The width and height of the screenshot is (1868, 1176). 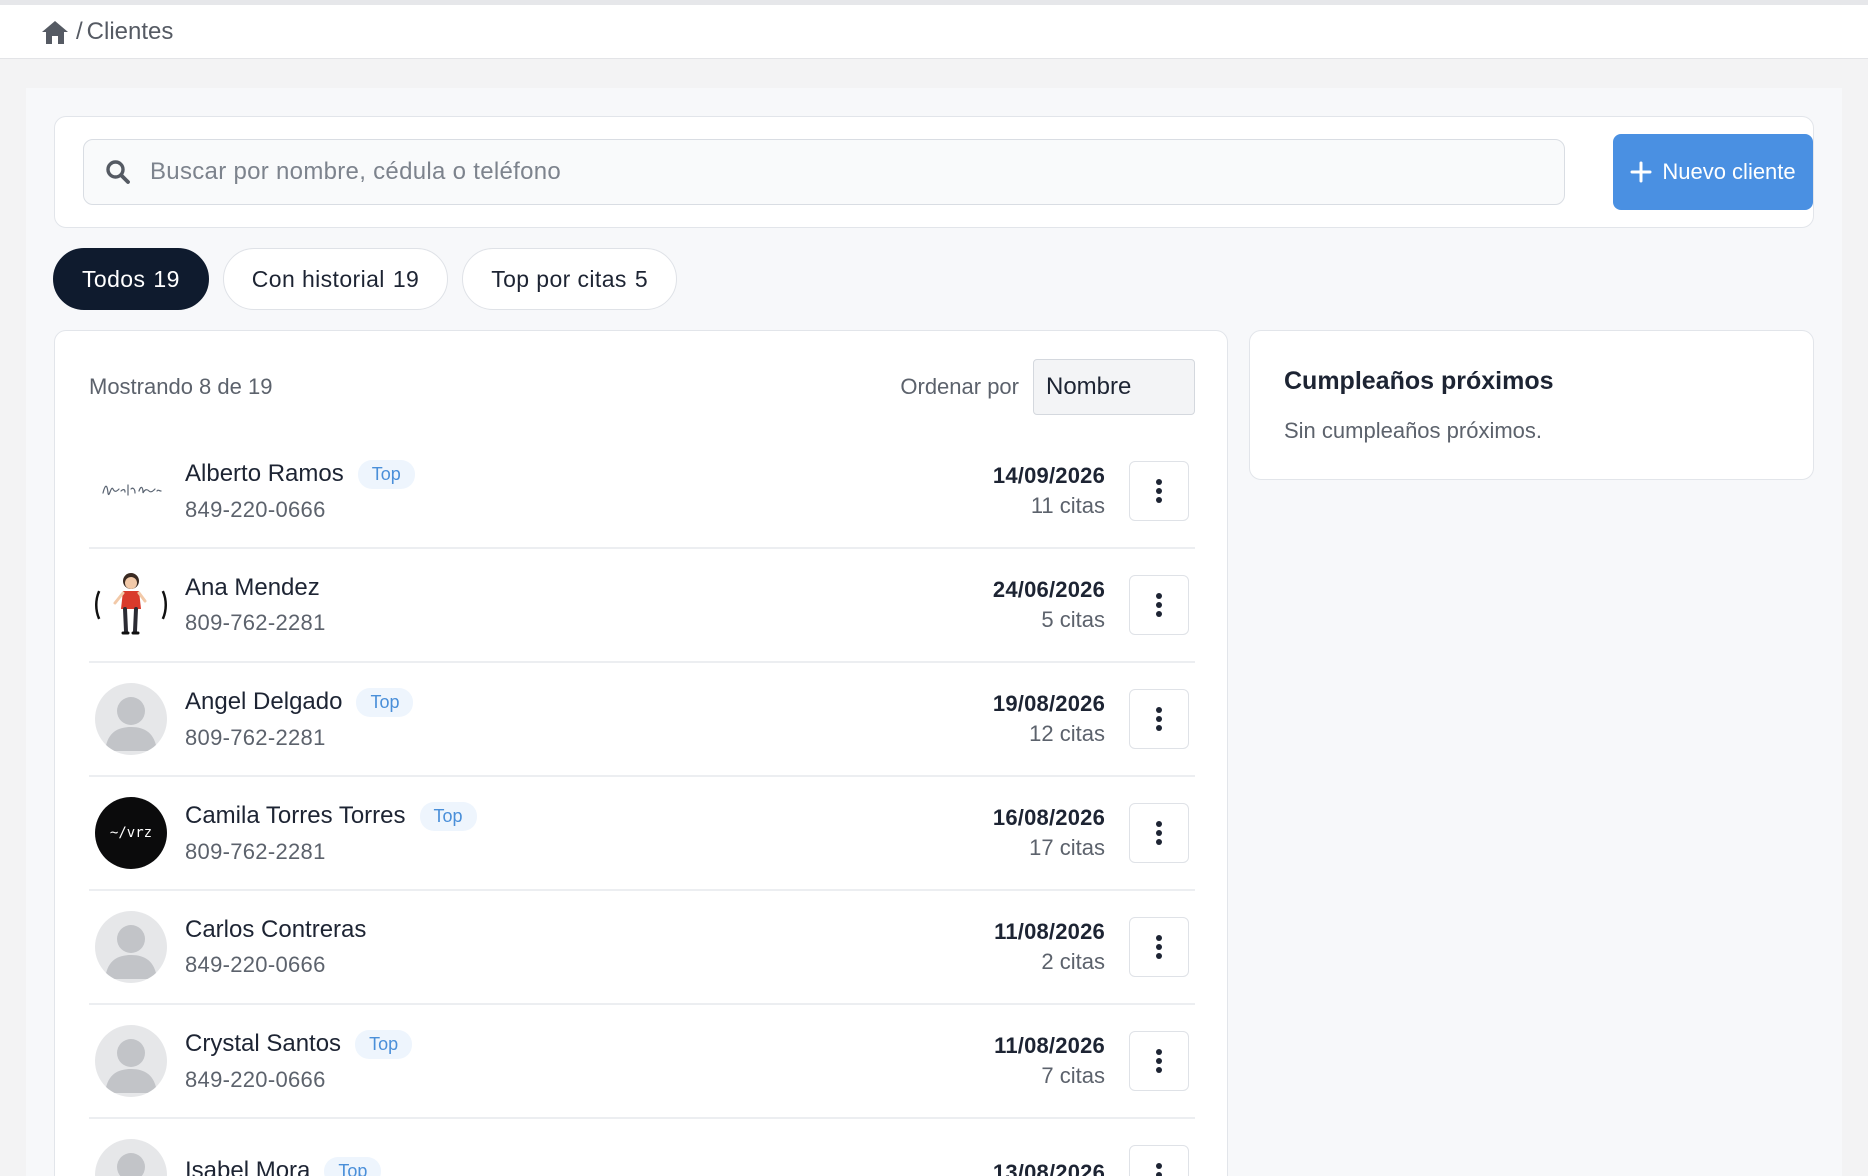 I want to click on filter-label: Todos, so click(x=114, y=278).